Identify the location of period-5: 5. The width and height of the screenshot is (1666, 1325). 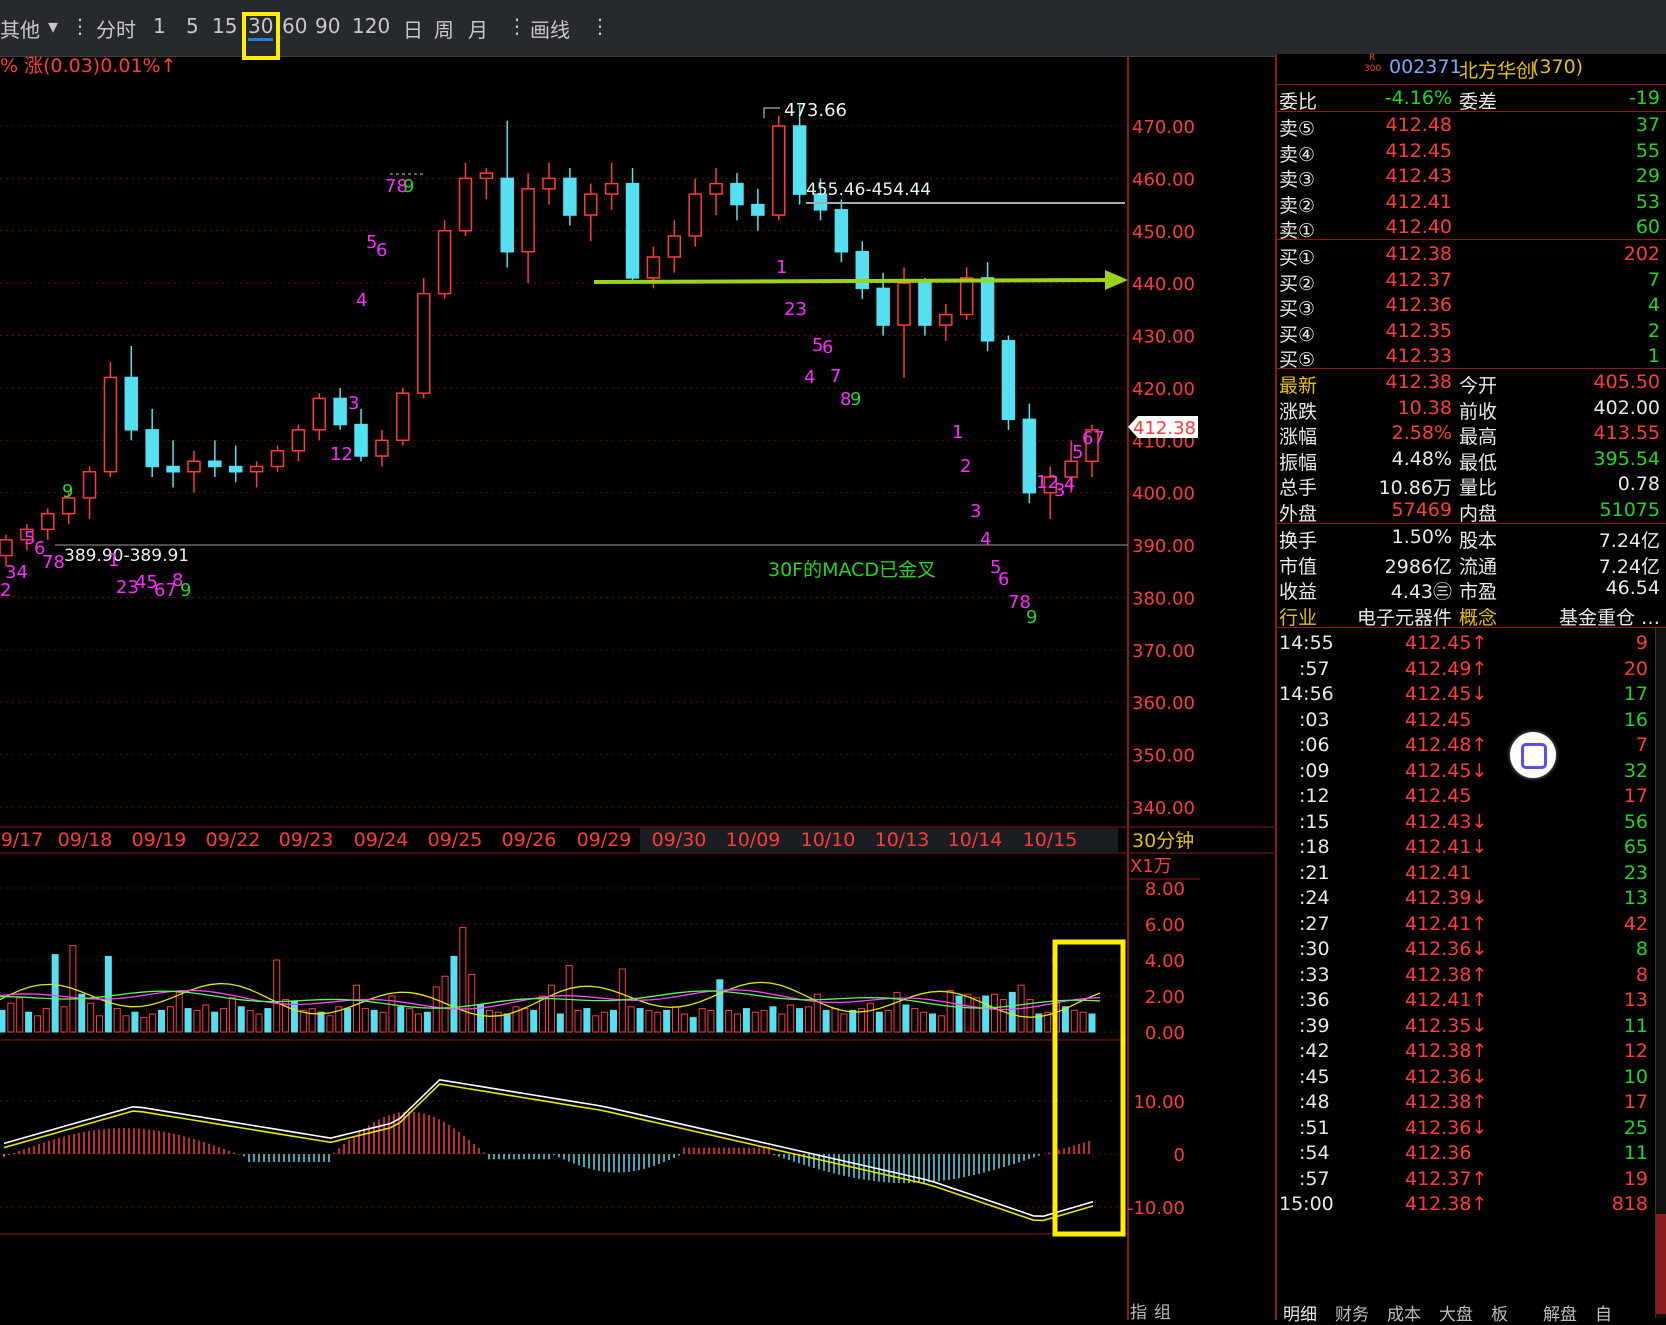
(192, 26).